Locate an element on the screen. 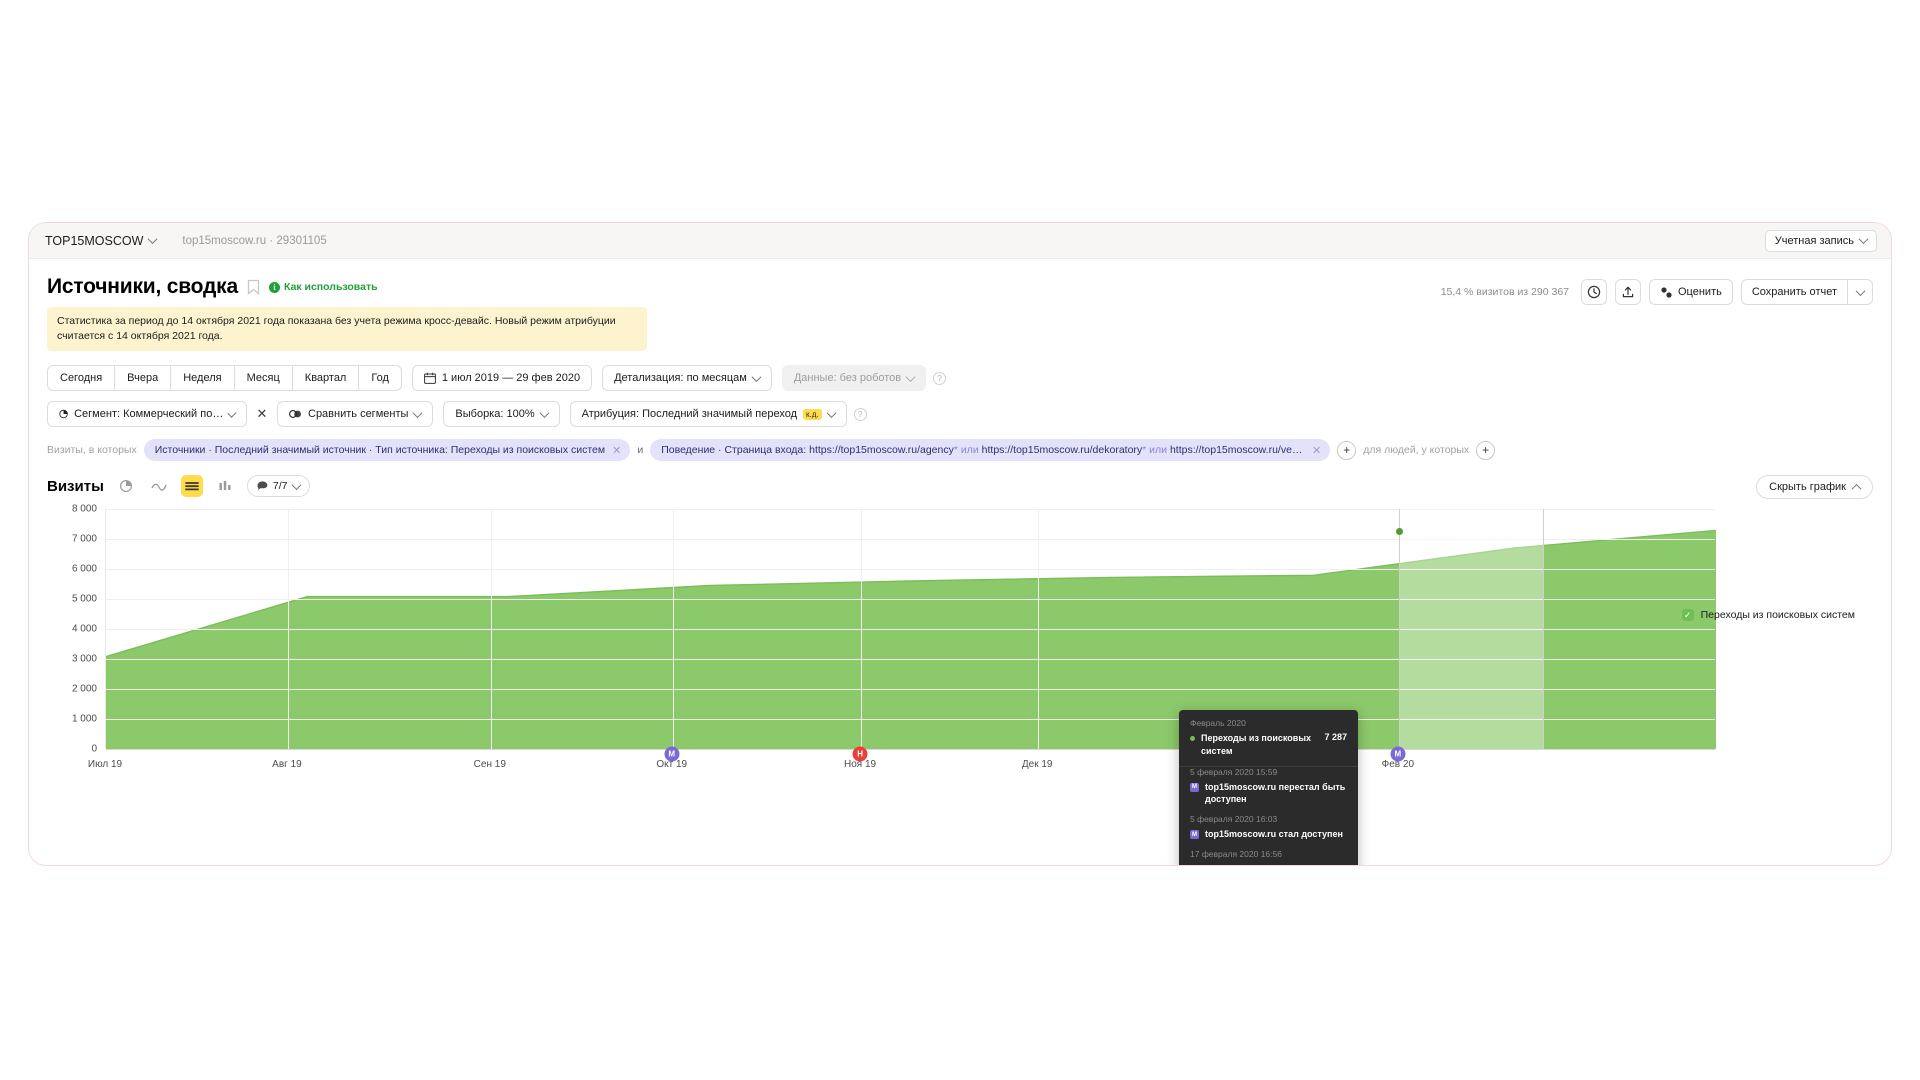 Image resolution: width=1920 pixels, height=1080 pixels. or-2: или is located at coordinates (1158, 450).